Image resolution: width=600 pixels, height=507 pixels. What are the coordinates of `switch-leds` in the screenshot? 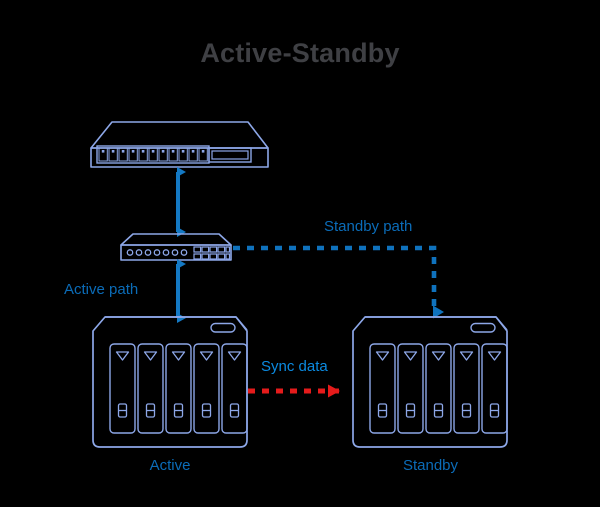 It's located at (157, 252).